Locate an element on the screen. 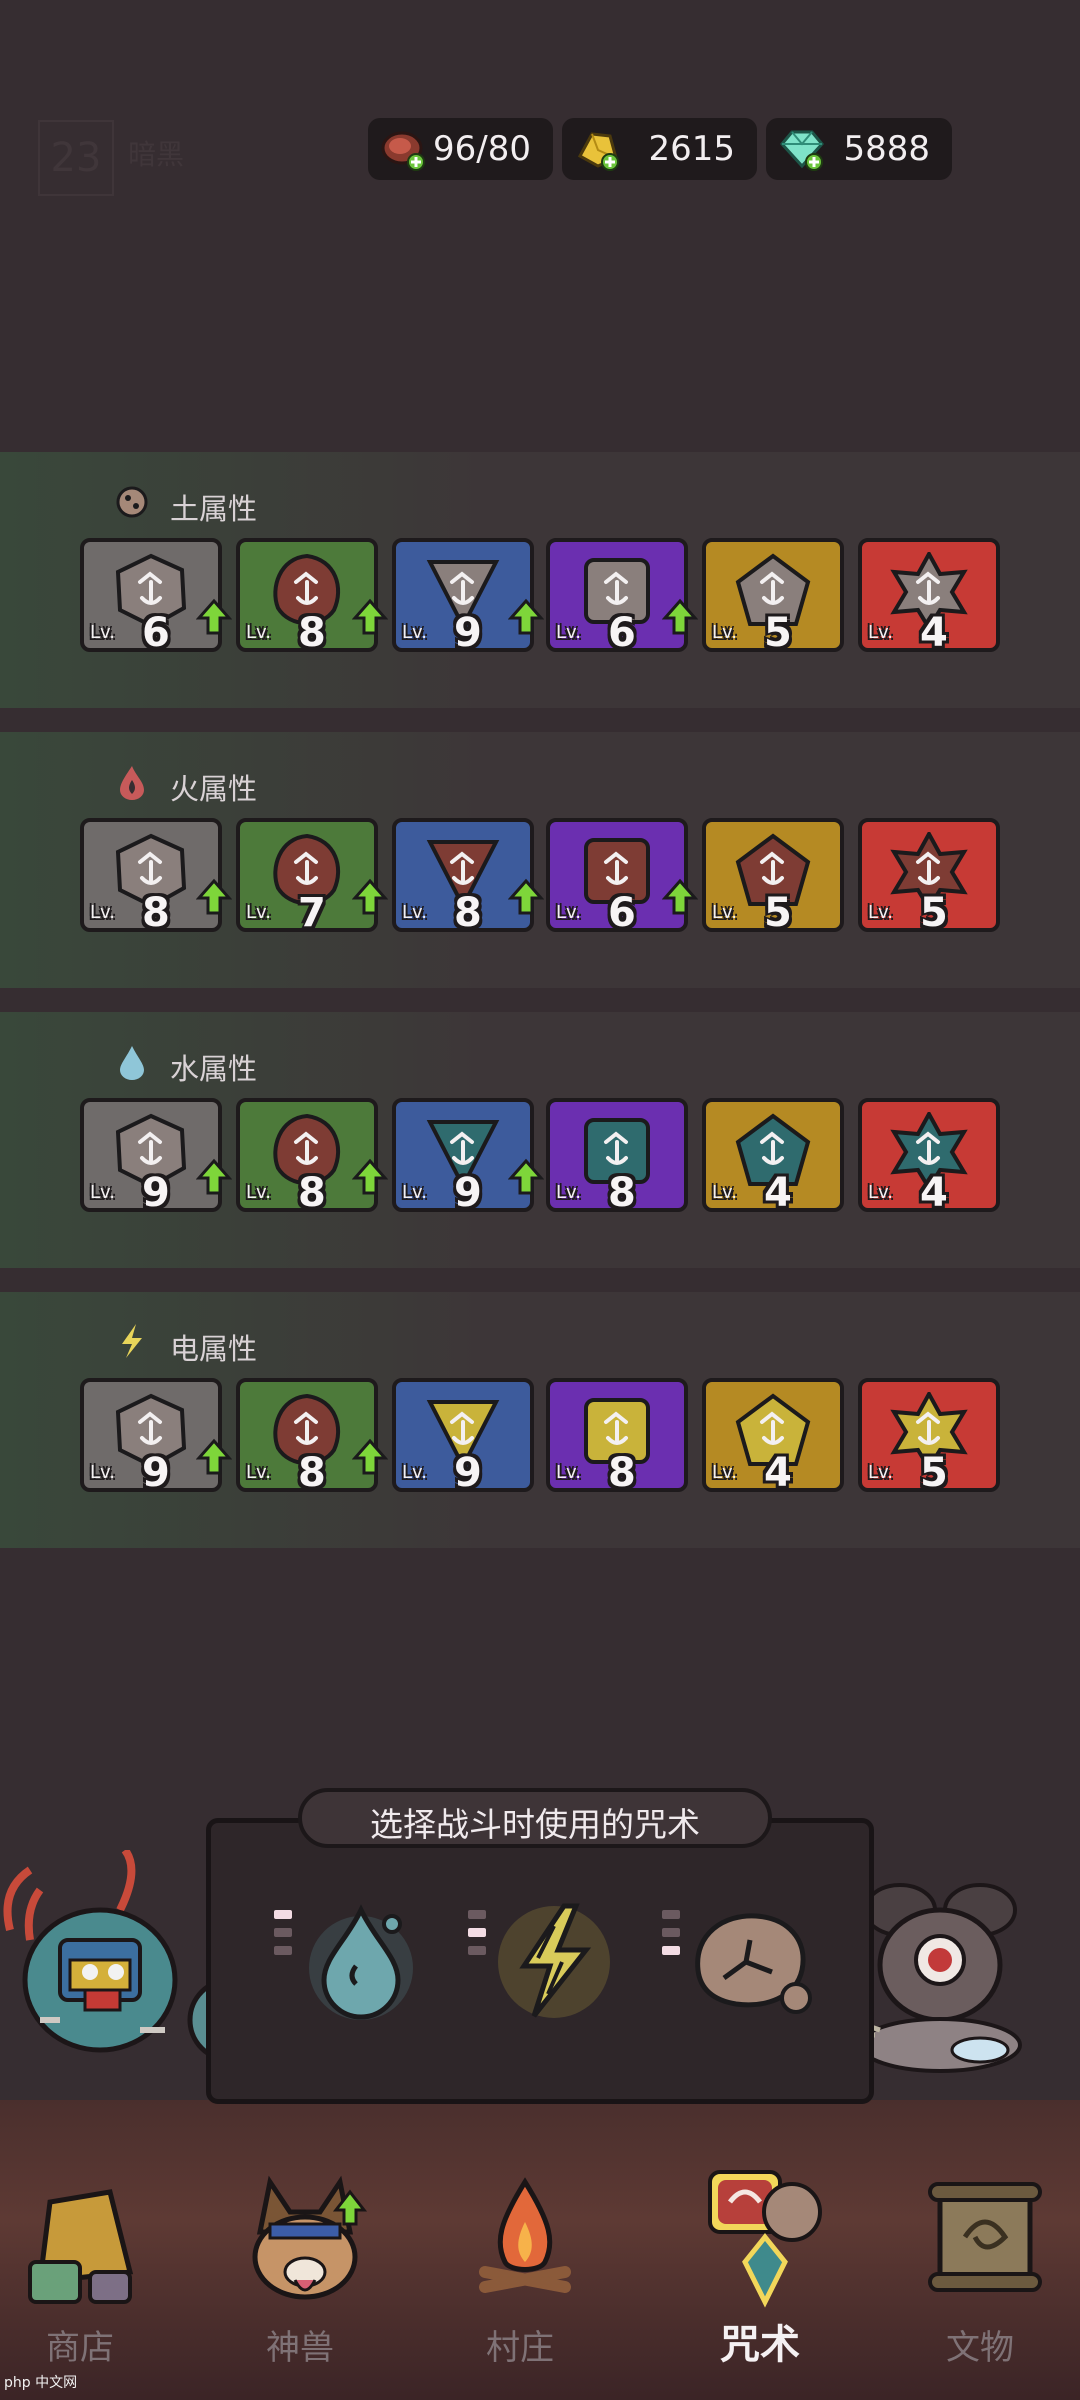  nav-shop: 商店 is located at coordinates (90, 2281).